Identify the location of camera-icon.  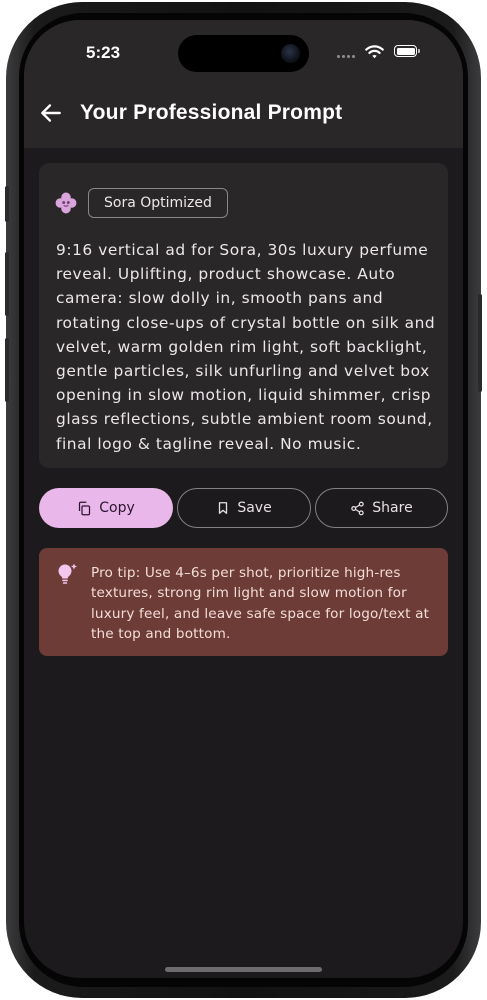
(290, 53).